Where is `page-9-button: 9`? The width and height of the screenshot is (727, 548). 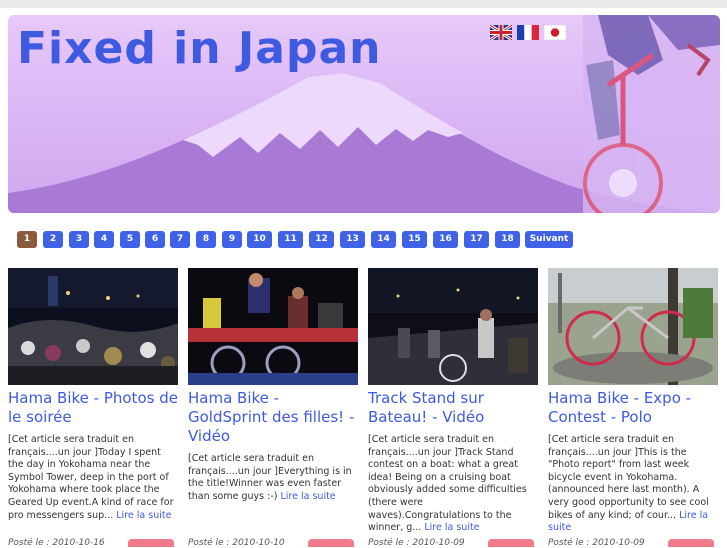 page-9-button: 9 is located at coordinates (232, 239).